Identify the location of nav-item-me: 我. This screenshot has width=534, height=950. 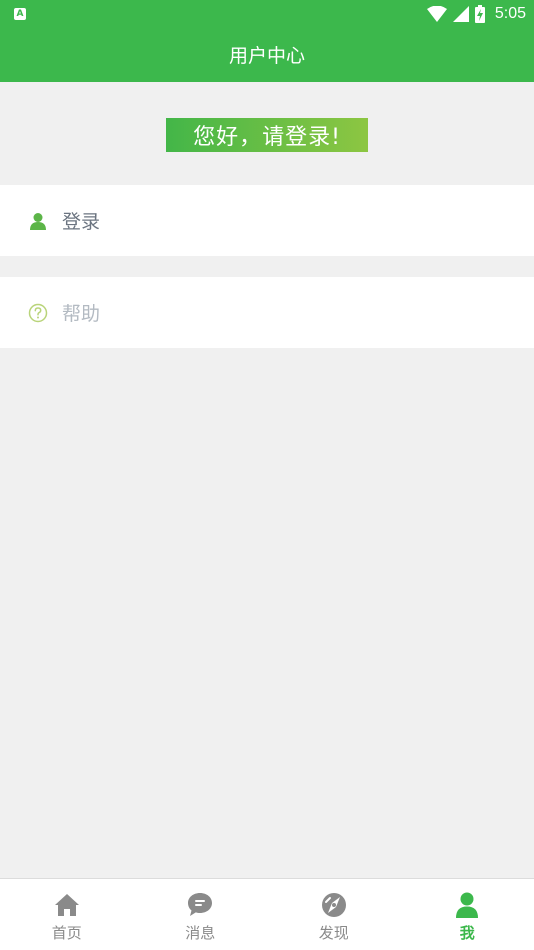
(467, 914).